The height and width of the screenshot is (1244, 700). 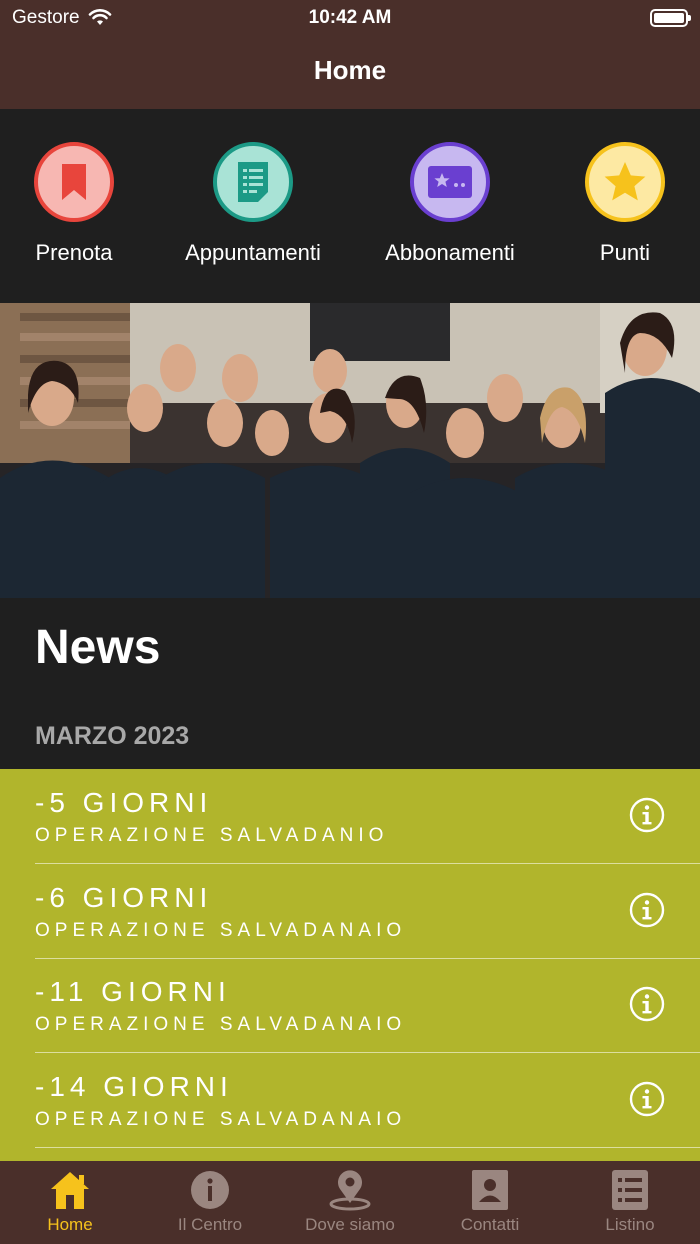 I want to click on appuntamenti-circle, so click(x=253, y=182).